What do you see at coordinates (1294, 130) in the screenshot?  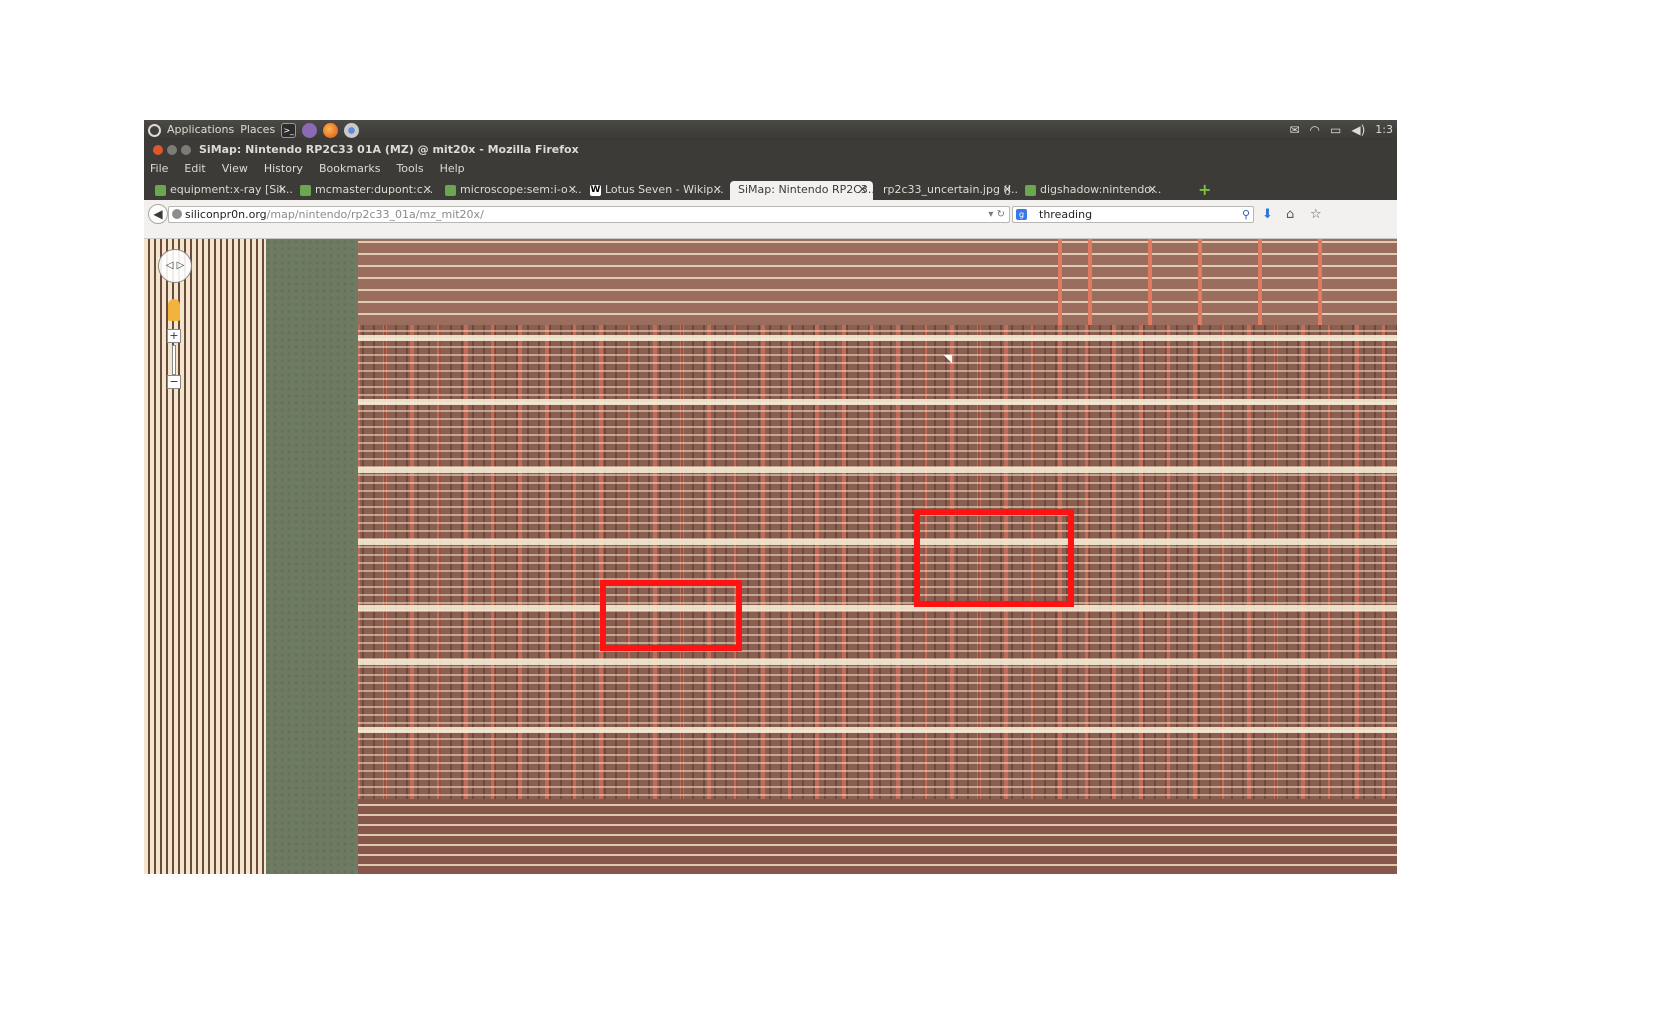 I see `mail-icon: ✉` at bounding box center [1294, 130].